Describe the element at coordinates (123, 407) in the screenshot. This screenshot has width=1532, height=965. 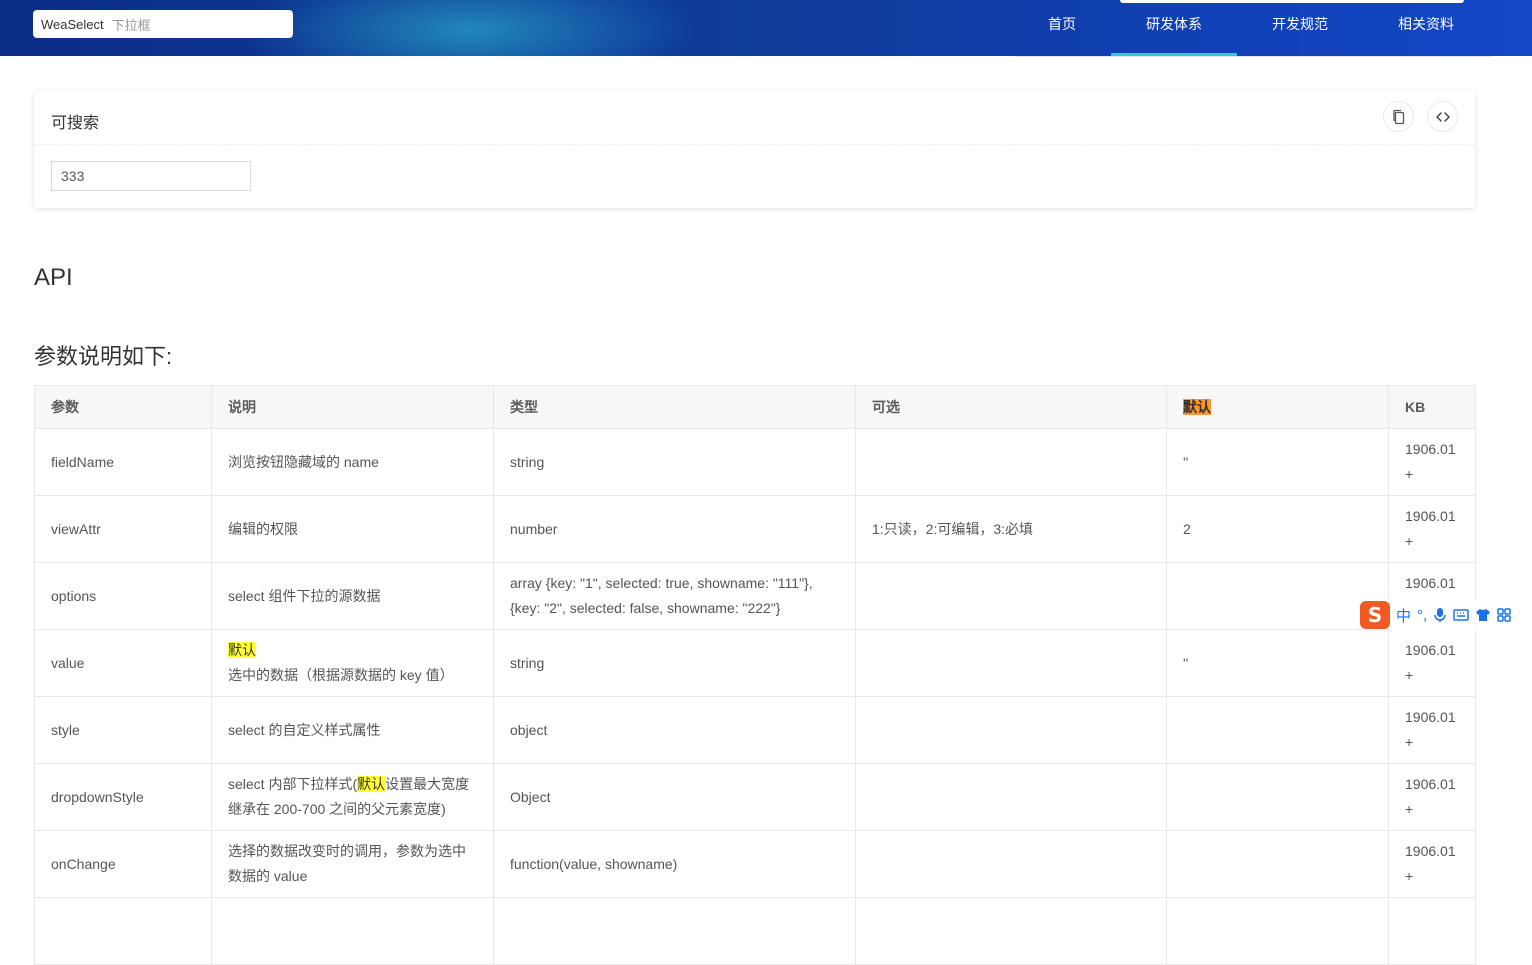
I see `col-header-param: 参数` at that location.